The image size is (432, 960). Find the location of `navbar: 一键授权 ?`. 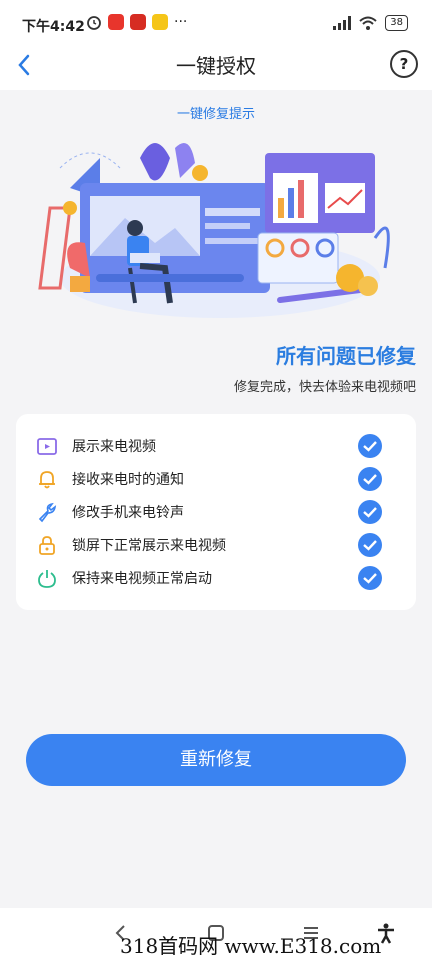

navbar: 一键授权 ? is located at coordinates (216, 64).